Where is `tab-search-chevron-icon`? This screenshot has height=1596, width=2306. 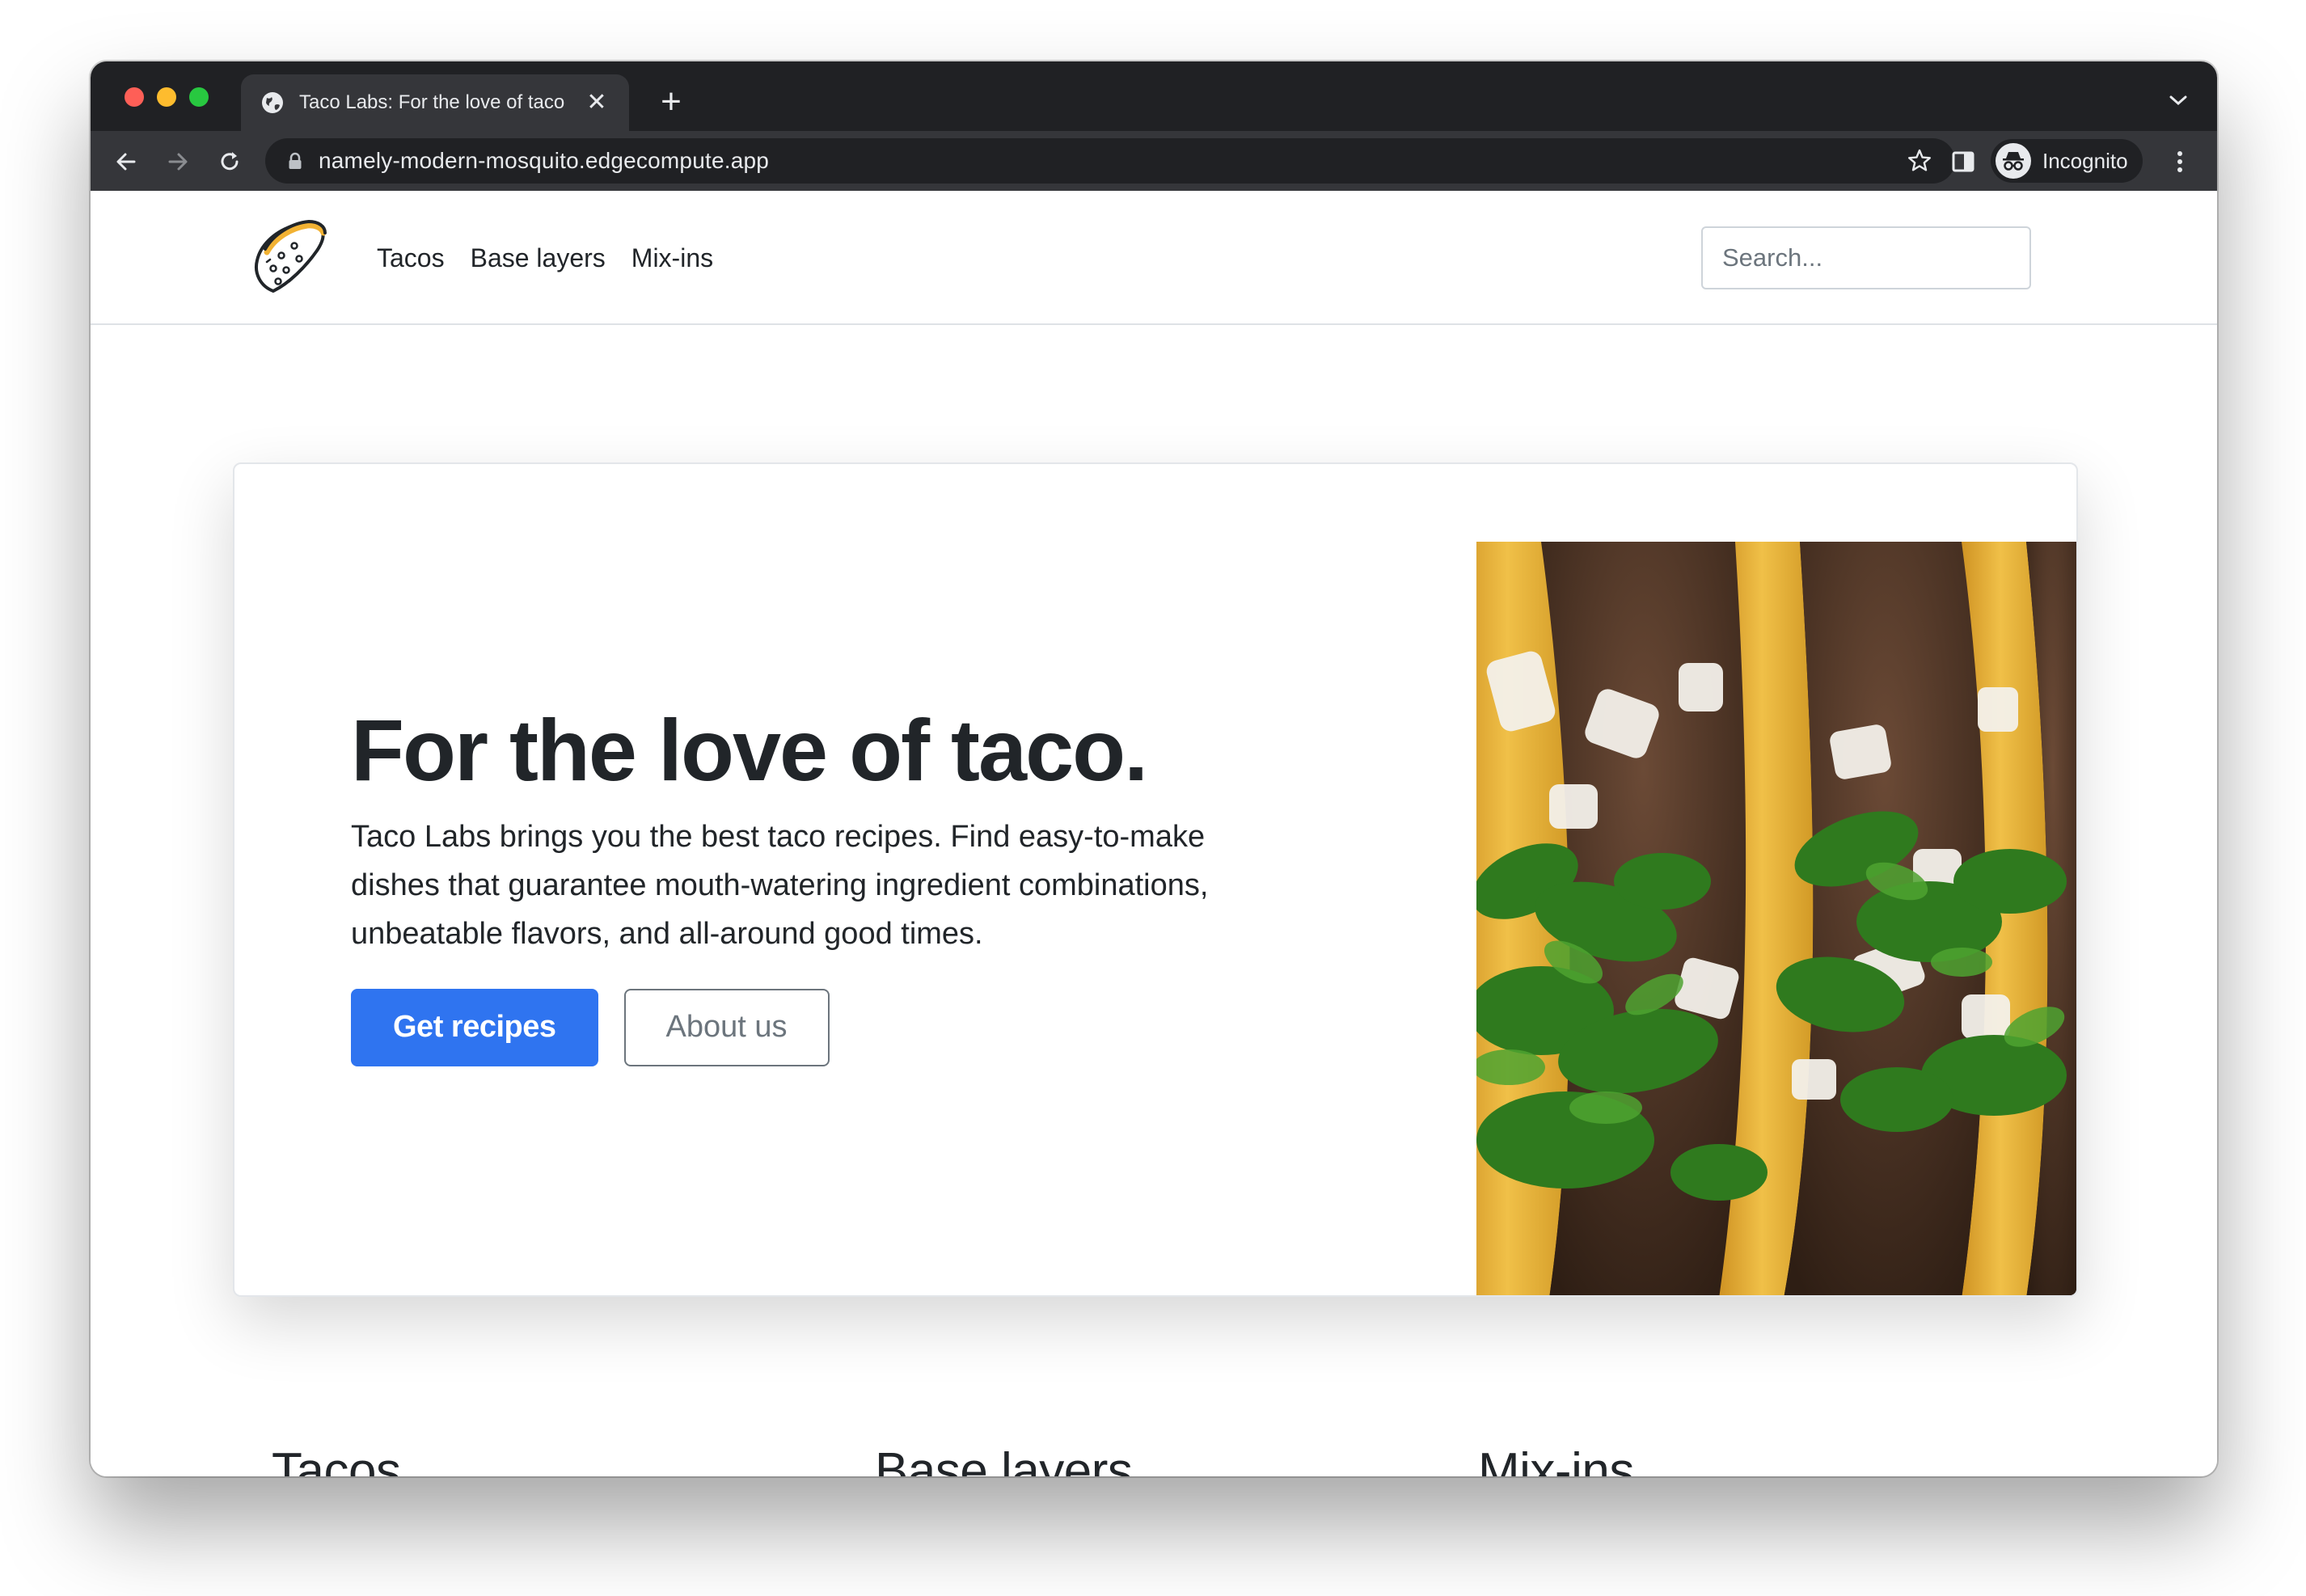
tab-search-chevron-icon is located at coordinates (2178, 100).